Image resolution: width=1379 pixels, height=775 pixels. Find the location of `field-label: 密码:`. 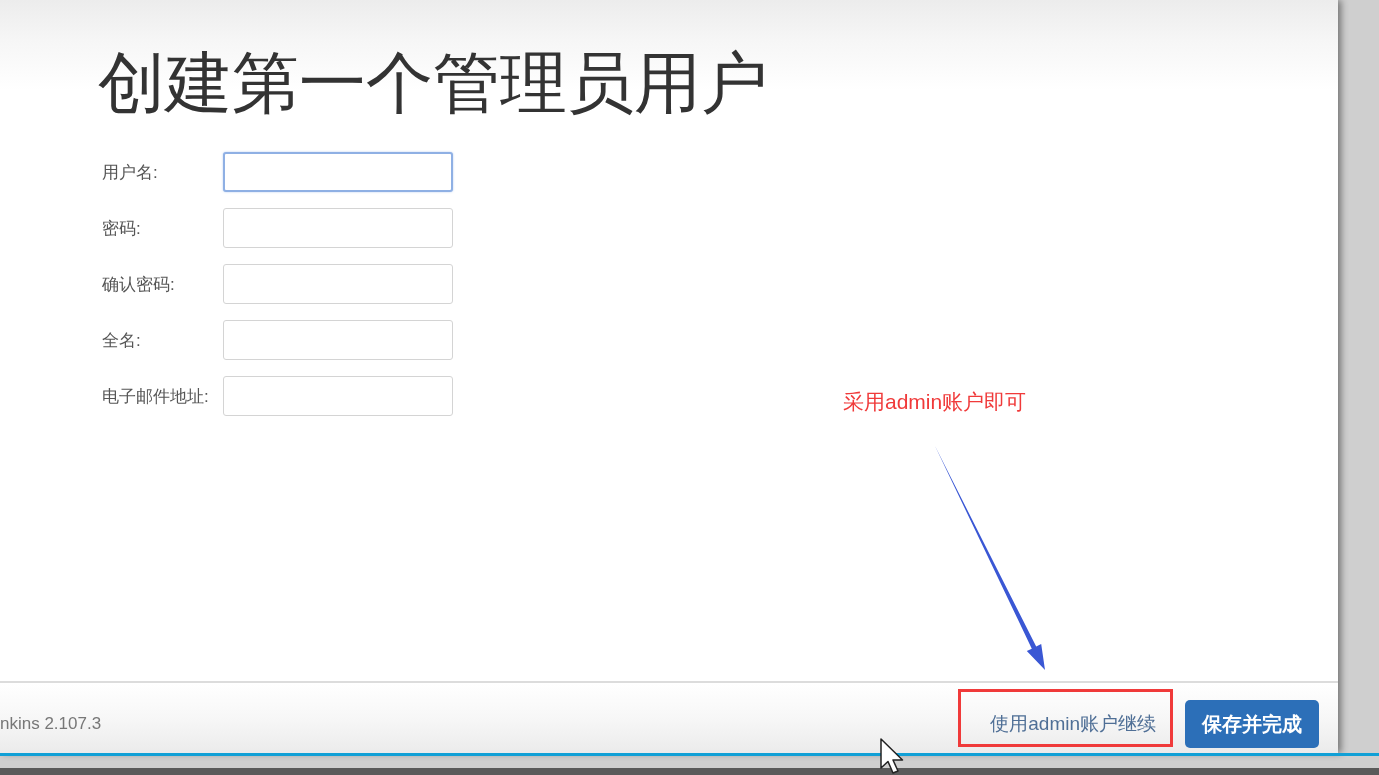

field-label: 密码: is located at coordinates (122, 228).